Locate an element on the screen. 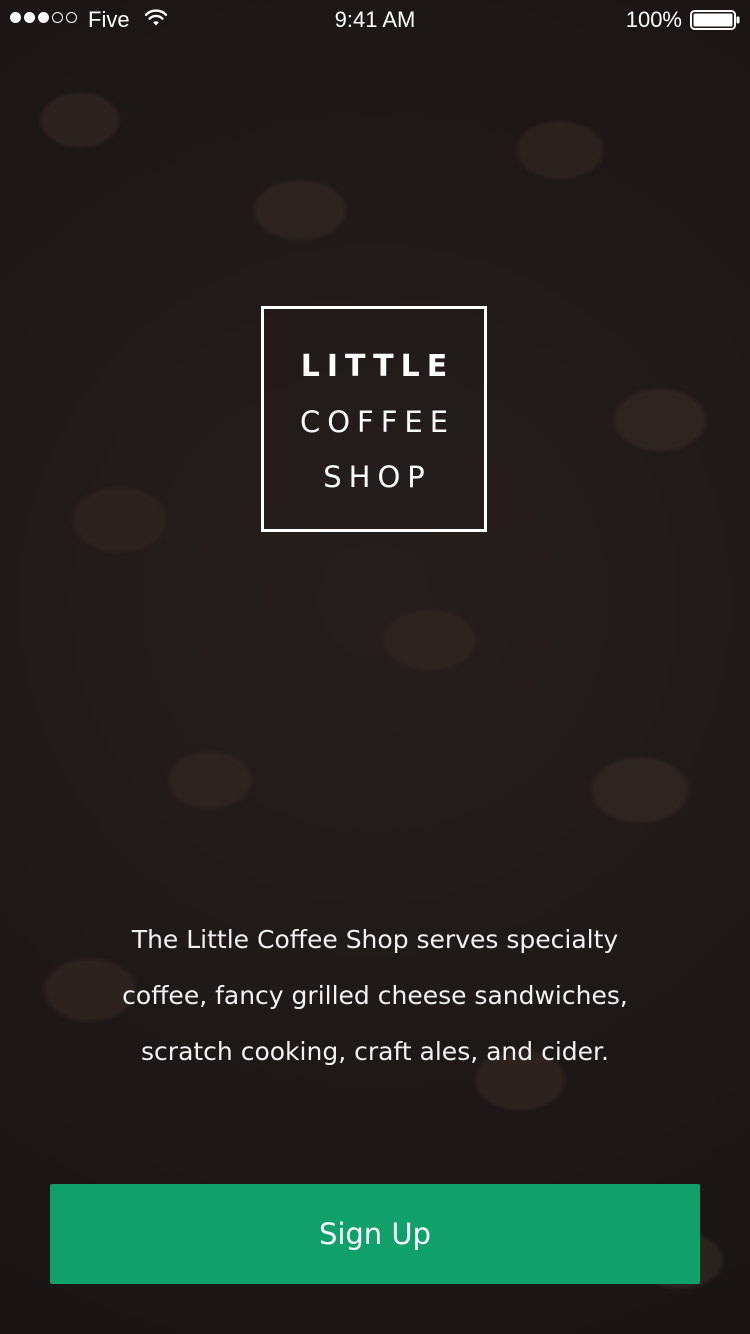  logo: LITTLE COFFEE SHOP is located at coordinates (374, 419).